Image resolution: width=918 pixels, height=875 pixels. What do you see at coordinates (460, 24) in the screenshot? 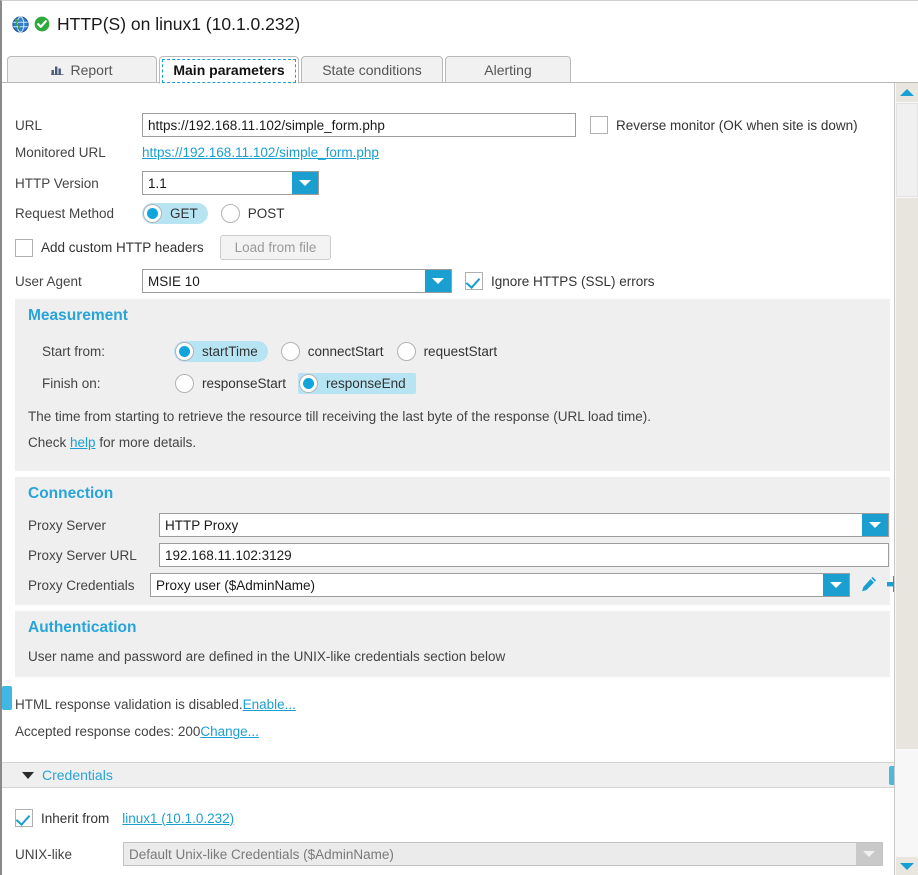
I see `window-titlebar: HTTP(S) on linux1 (10.1.0.232)` at bounding box center [460, 24].